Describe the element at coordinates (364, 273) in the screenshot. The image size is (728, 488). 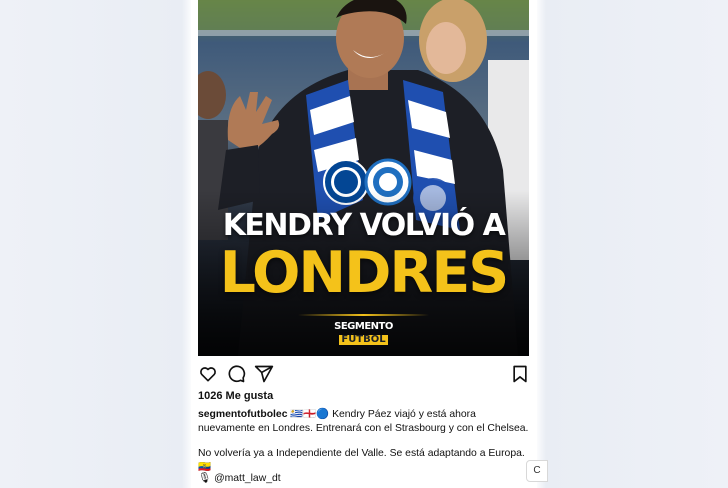
I see `headline-line-2: LONDRES` at that location.